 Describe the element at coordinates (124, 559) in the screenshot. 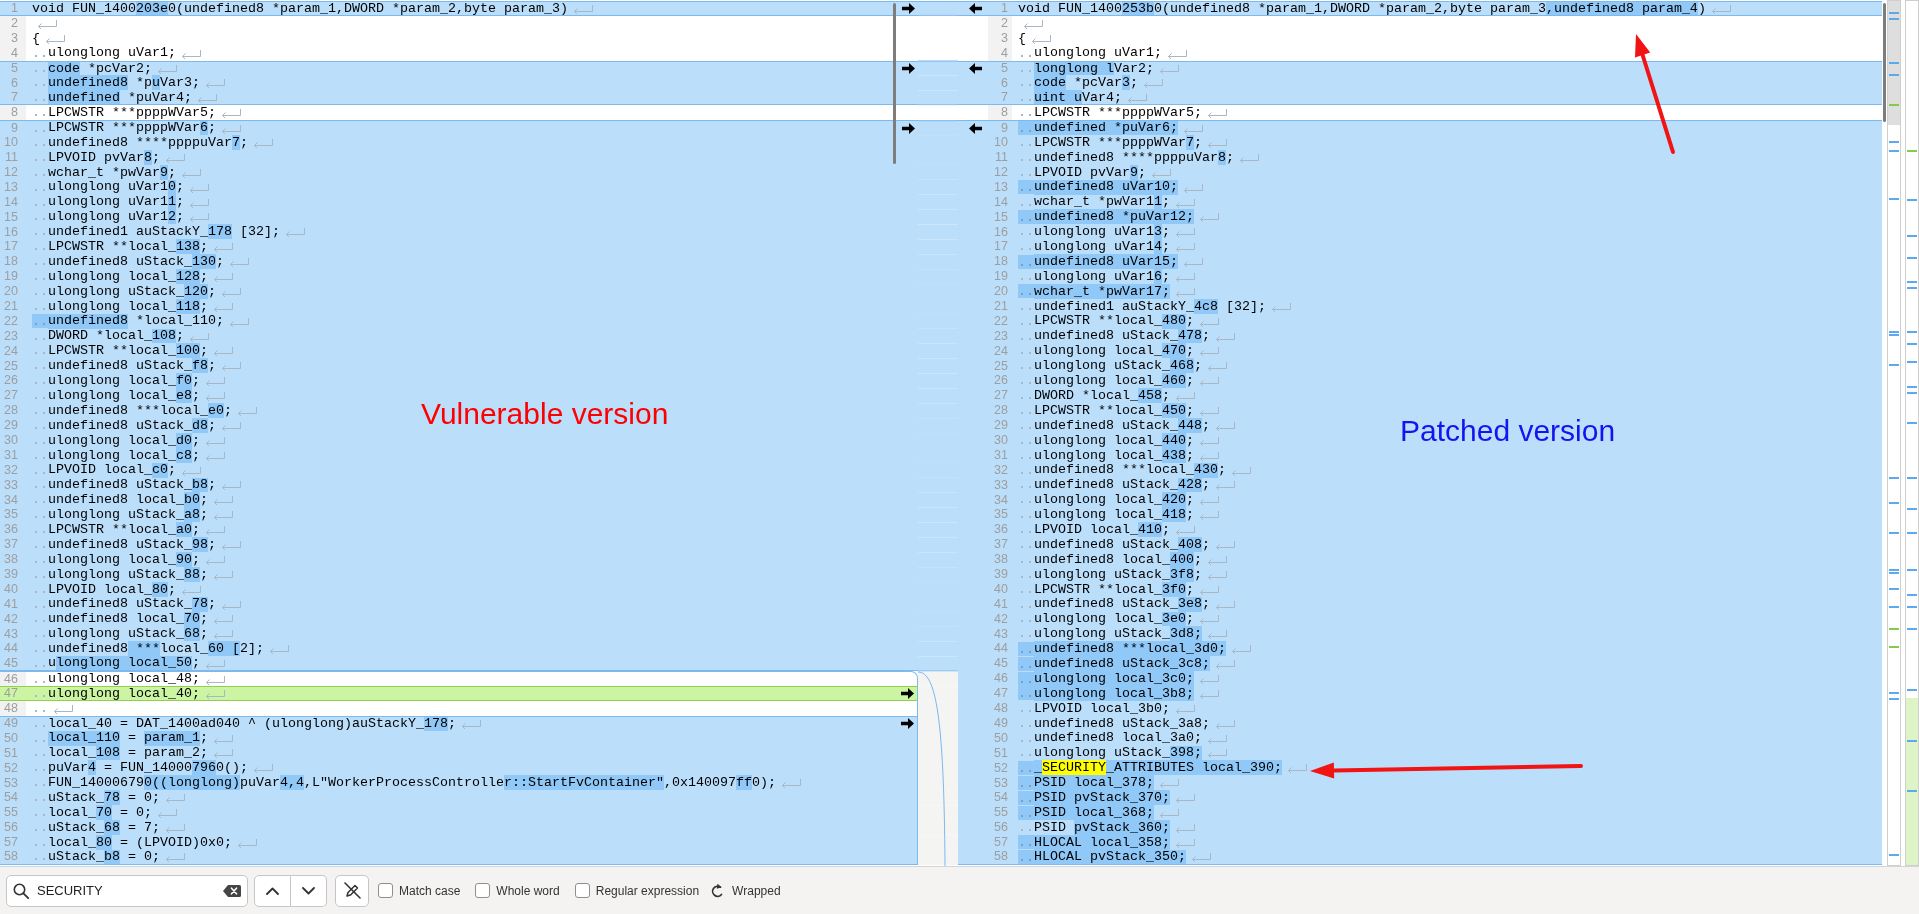

I see `code-line: ulonglong local_90;` at that location.